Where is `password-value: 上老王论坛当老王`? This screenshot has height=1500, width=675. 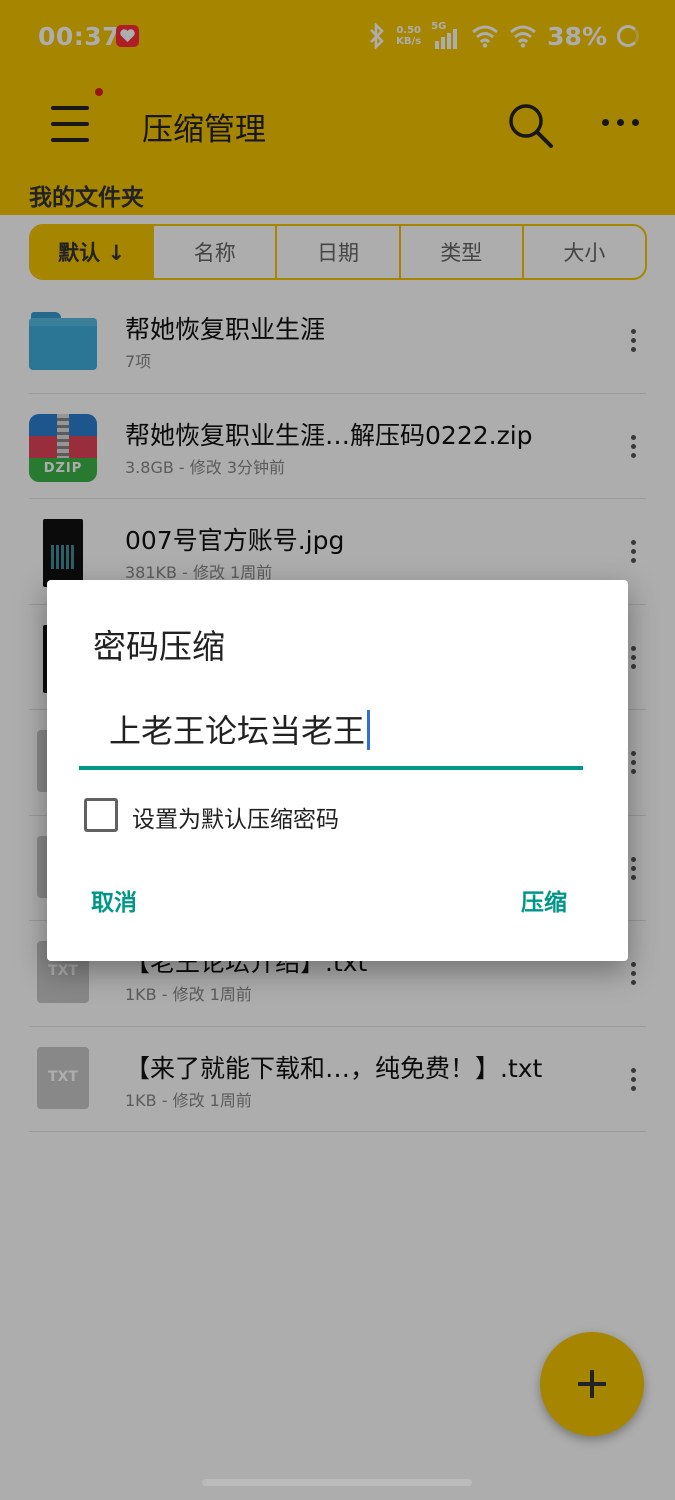
password-value: 上老王论坛当老王 is located at coordinates (240, 729).